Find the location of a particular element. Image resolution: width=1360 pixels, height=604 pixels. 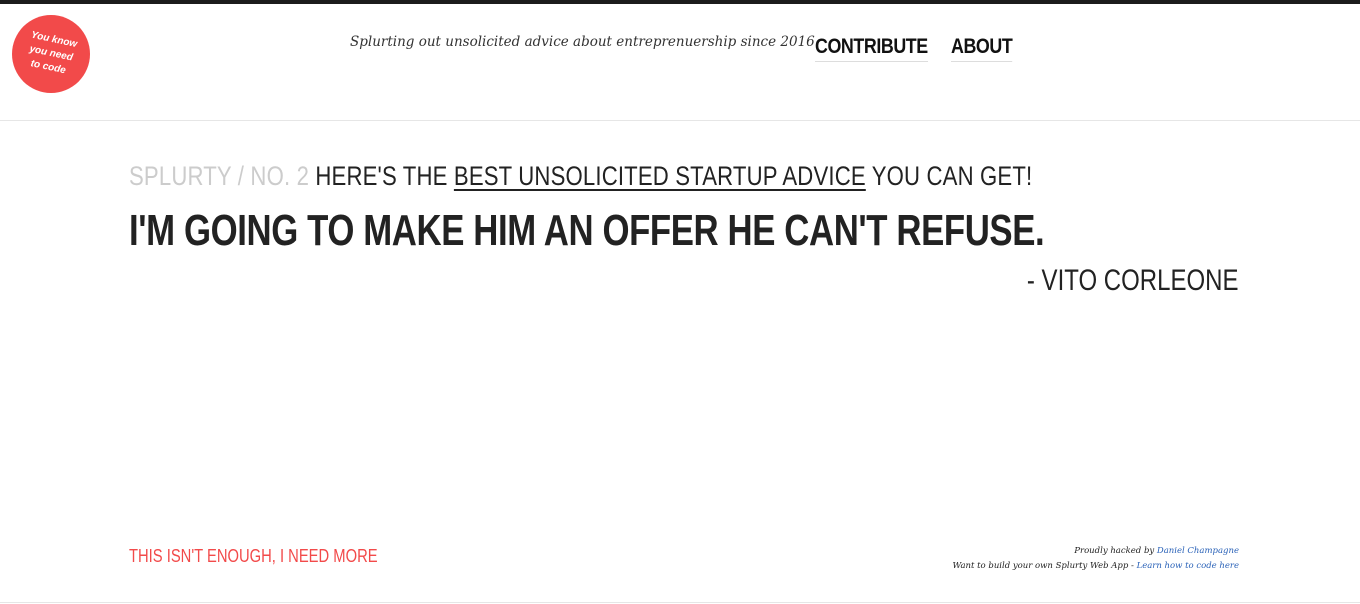

learn-to-code-link: Learn how to code here is located at coordinates (1188, 566).